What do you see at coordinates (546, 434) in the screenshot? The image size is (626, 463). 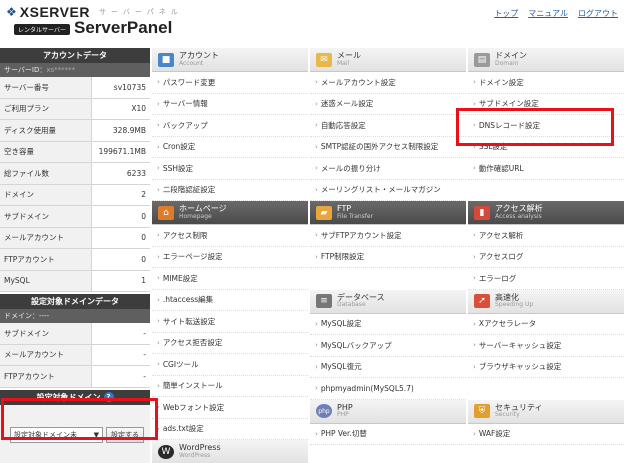 I see `menu-item-waf: › WAF設定` at bounding box center [546, 434].